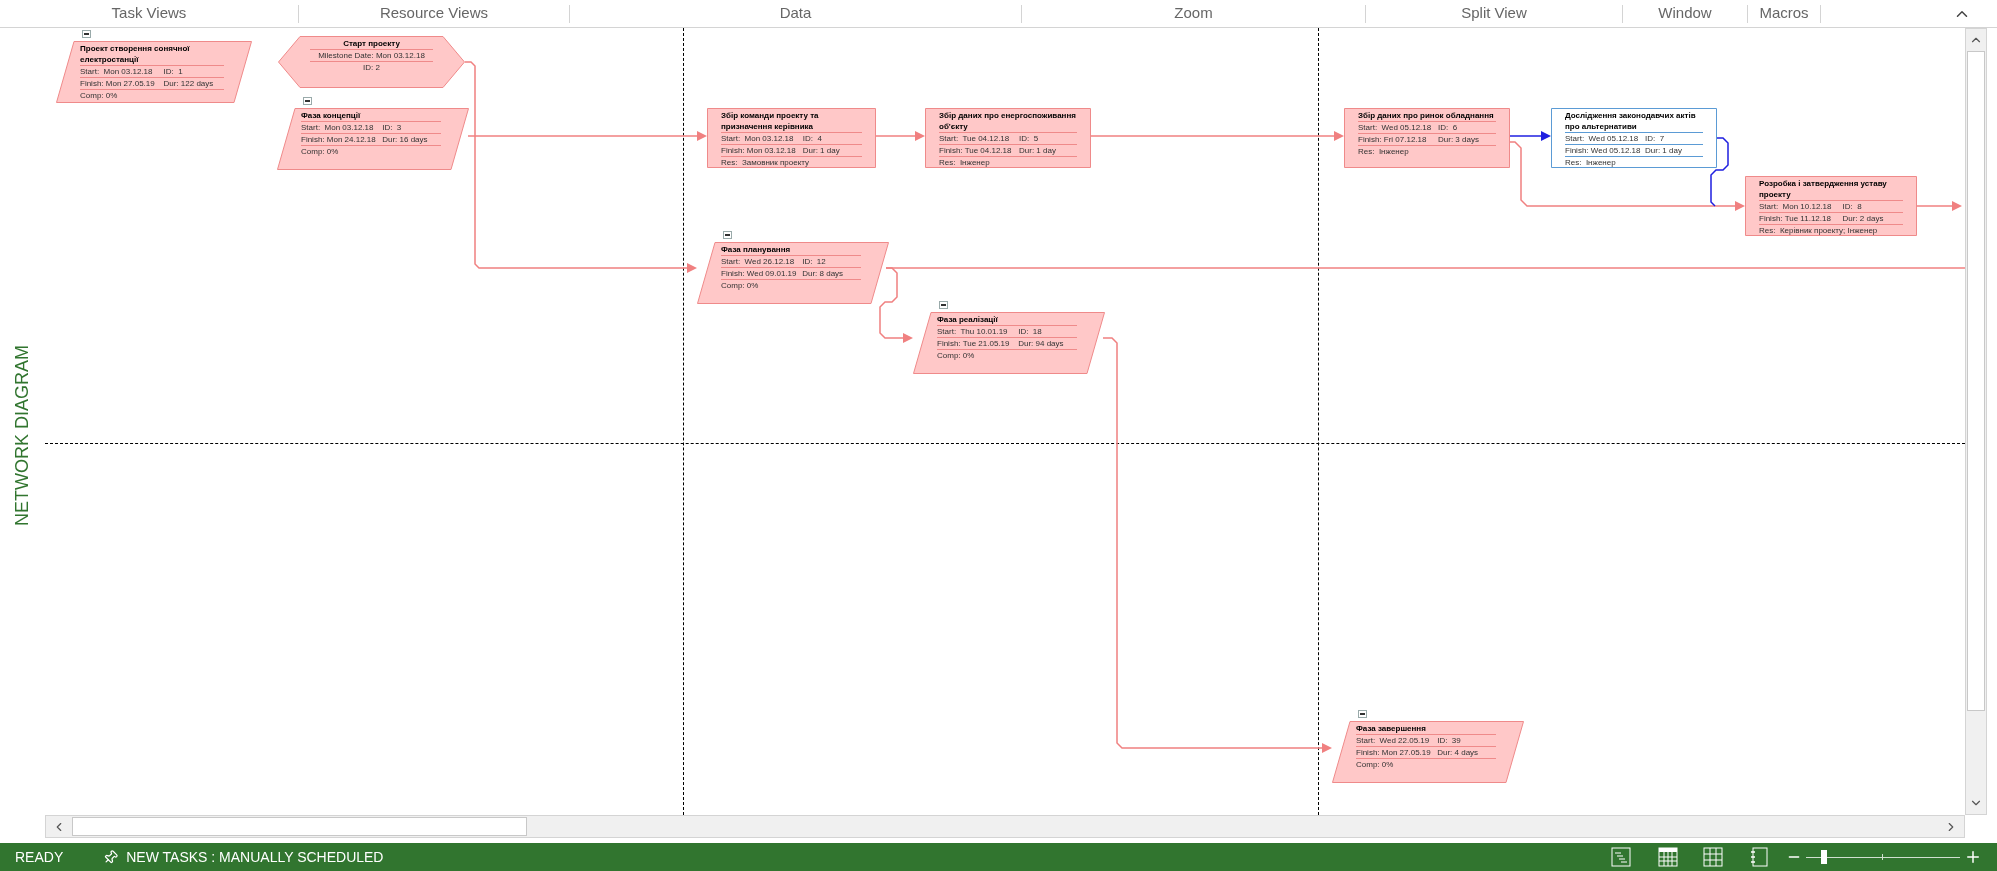 Image resolution: width=1997 pixels, height=871 pixels. What do you see at coordinates (1759, 857) in the screenshot?
I see `notebook-view-icon` at bounding box center [1759, 857].